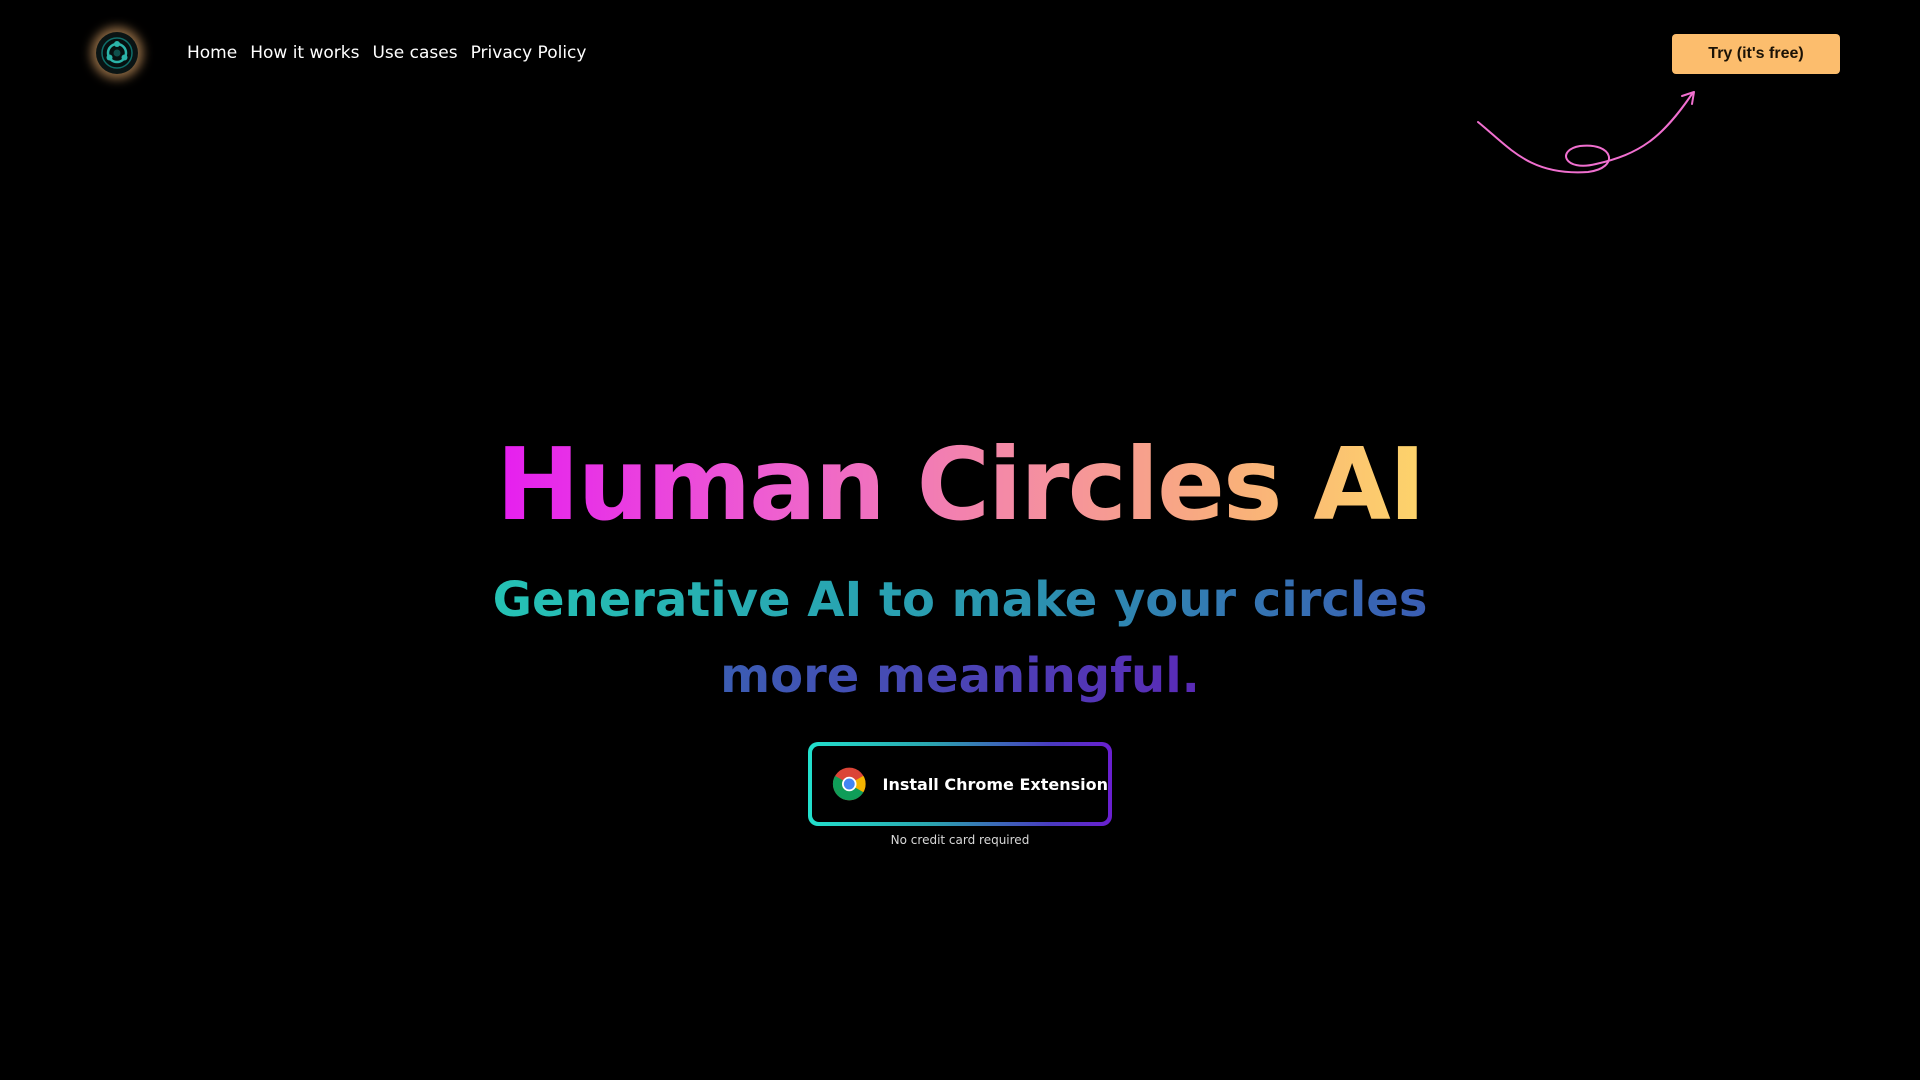 The height and width of the screenshot is (1080, 1920). Describe the element at coordinates (849, 784) in the screenshot. I see `chrome-icon` at that location.